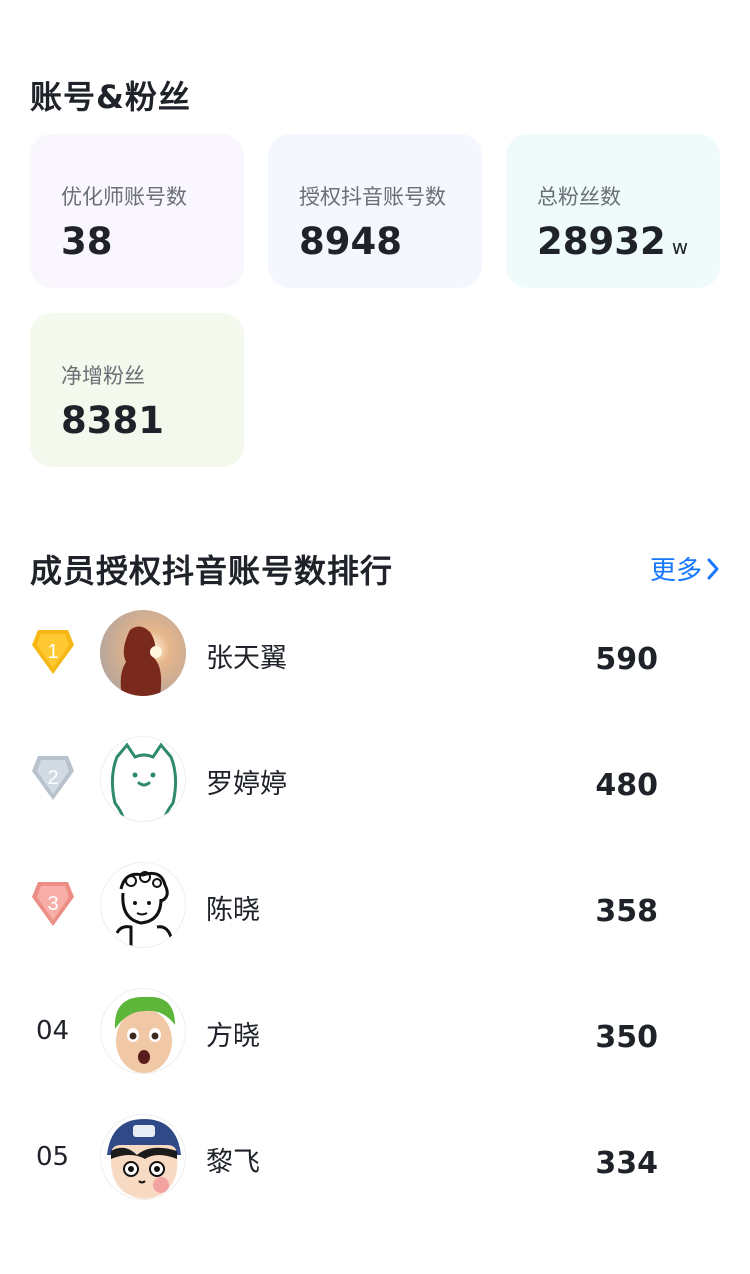 The width and height of the screenshot is (750, 1274). I want to click on gold-medal-icon: 1, so click(53, 652).